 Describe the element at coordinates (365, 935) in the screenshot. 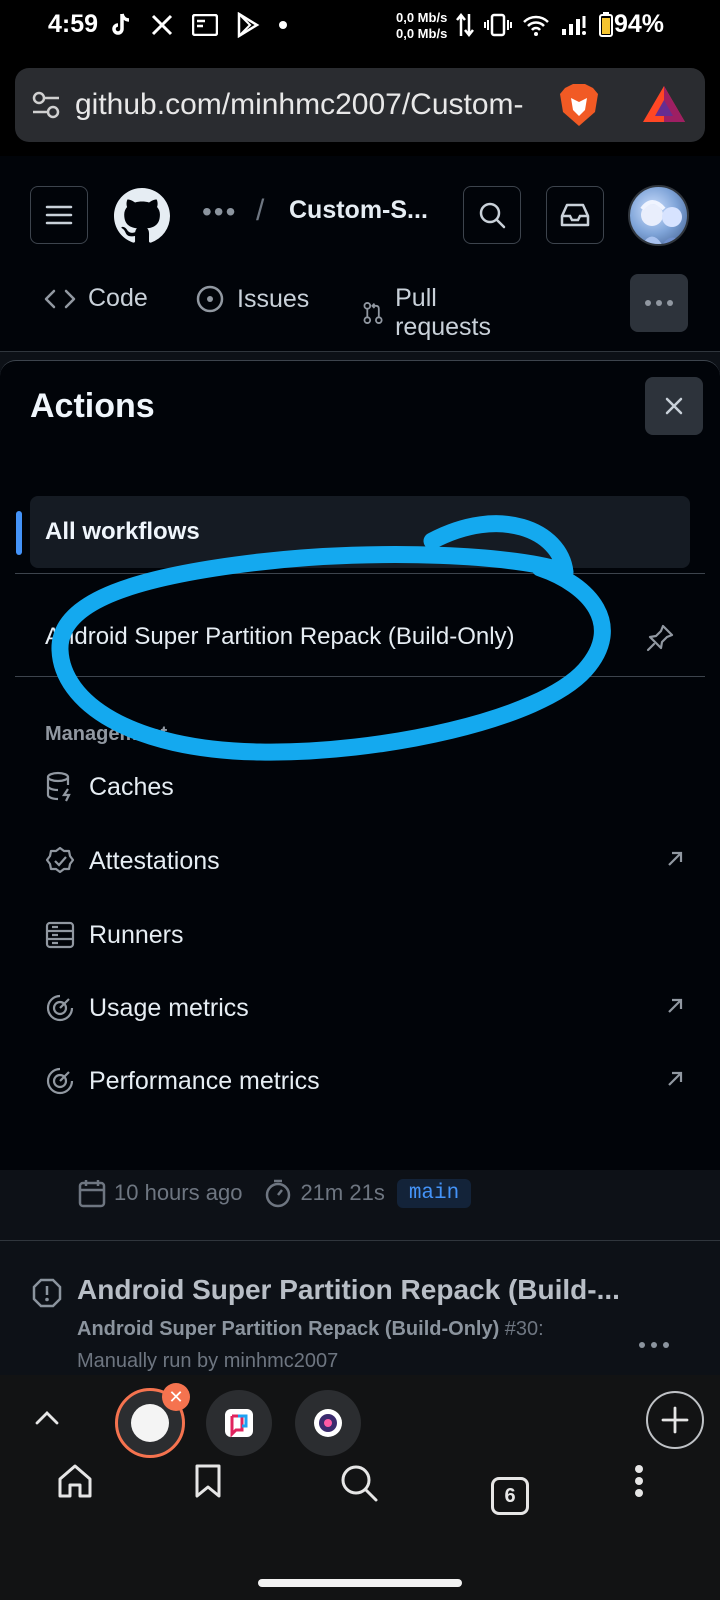

I see `menu-item-runners: Runners` at that location.